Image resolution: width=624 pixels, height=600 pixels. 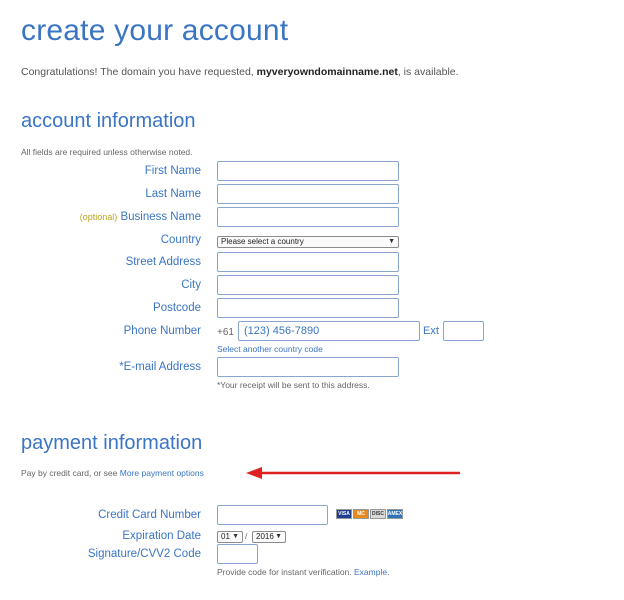 I want to click on account-info-heading: account information, so click(x=108, y=121).